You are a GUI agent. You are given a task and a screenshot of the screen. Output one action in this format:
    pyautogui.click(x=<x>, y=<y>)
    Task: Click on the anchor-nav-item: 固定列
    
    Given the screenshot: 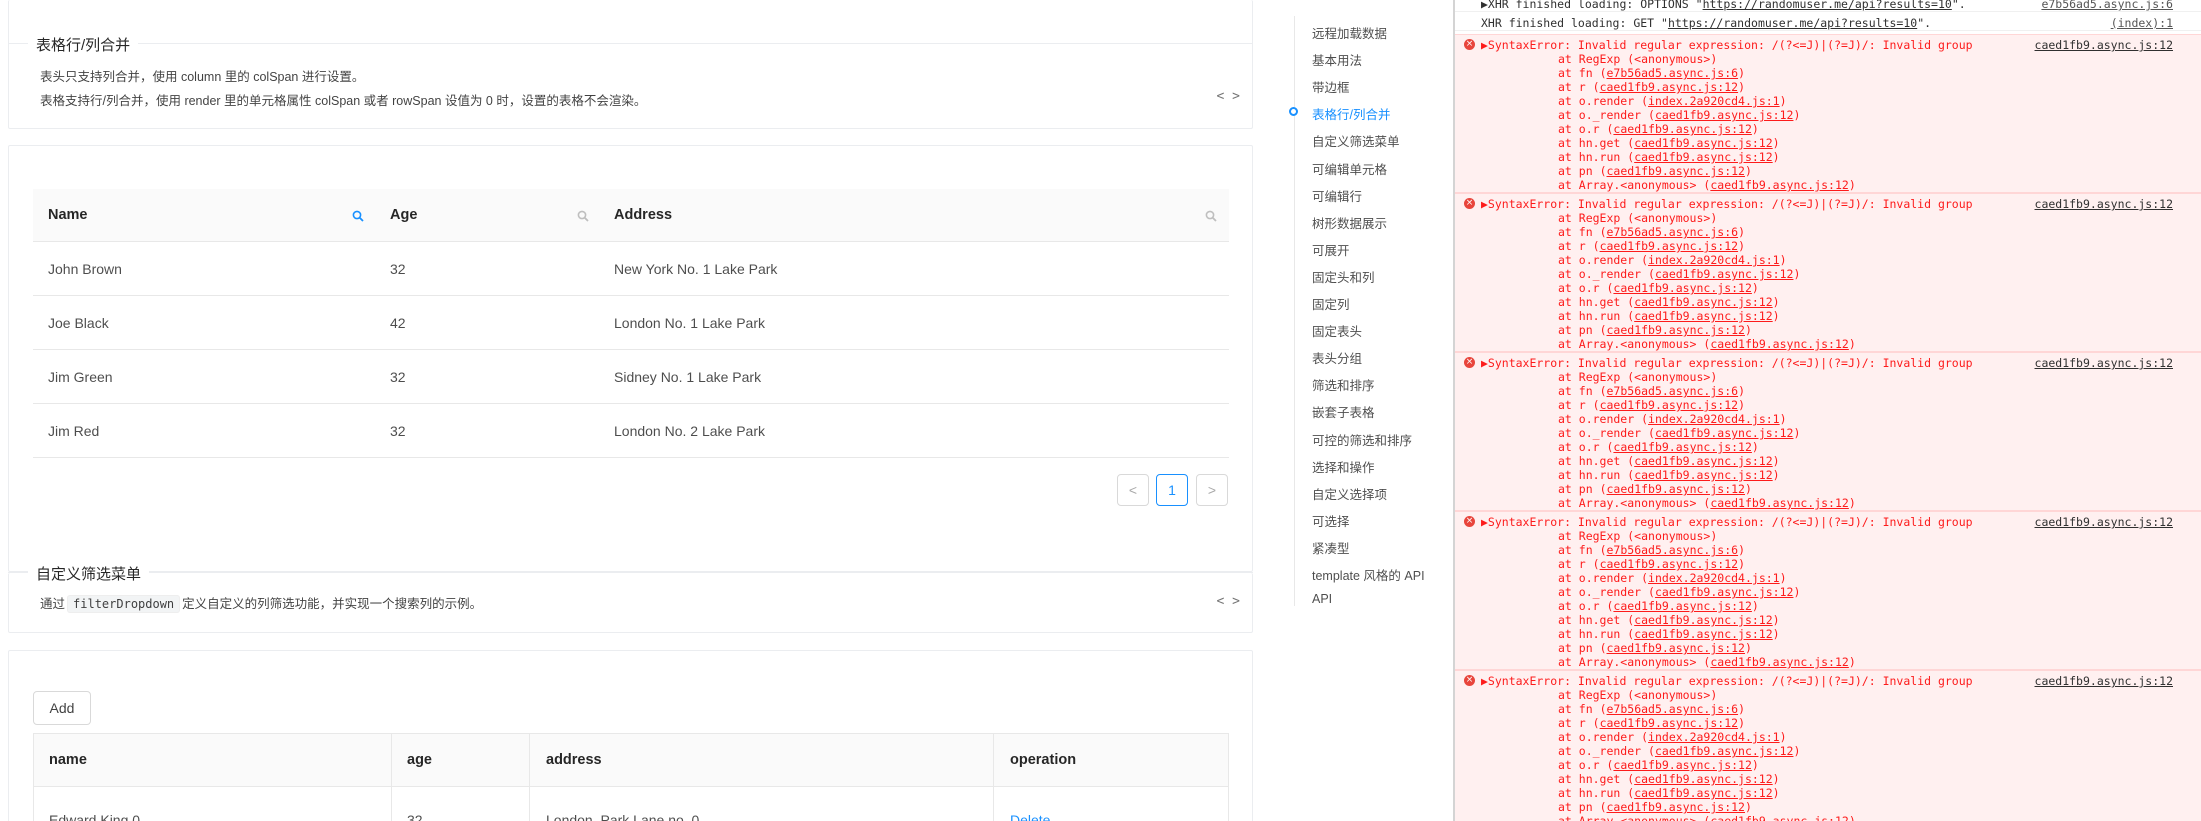 What is the action you would take?
    pyautogui.click(x=1331, y=303)
    